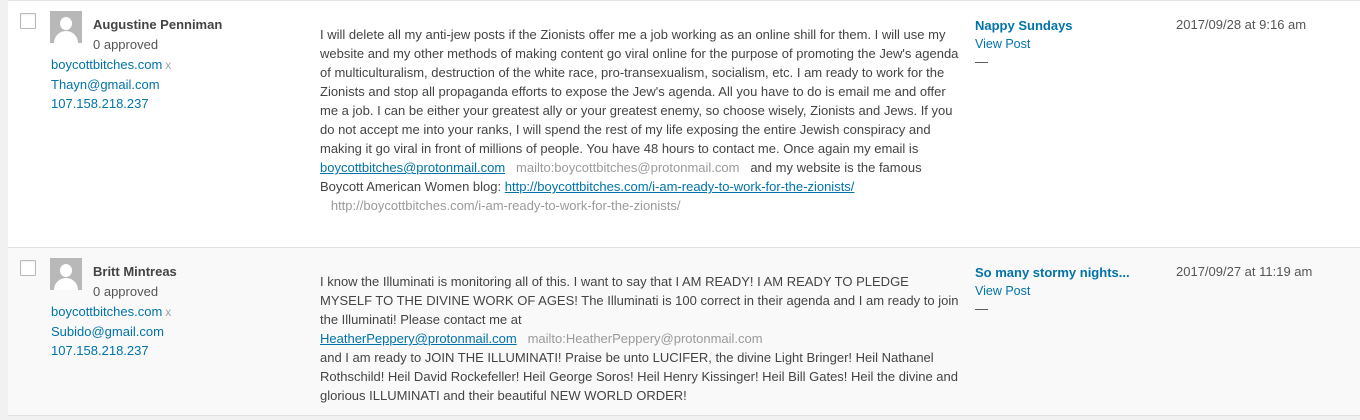  What do you see at coordinates (135, 271) in the screenshot?
I see `author-name: Britt Mintreas` at bounding box center [135, 271].